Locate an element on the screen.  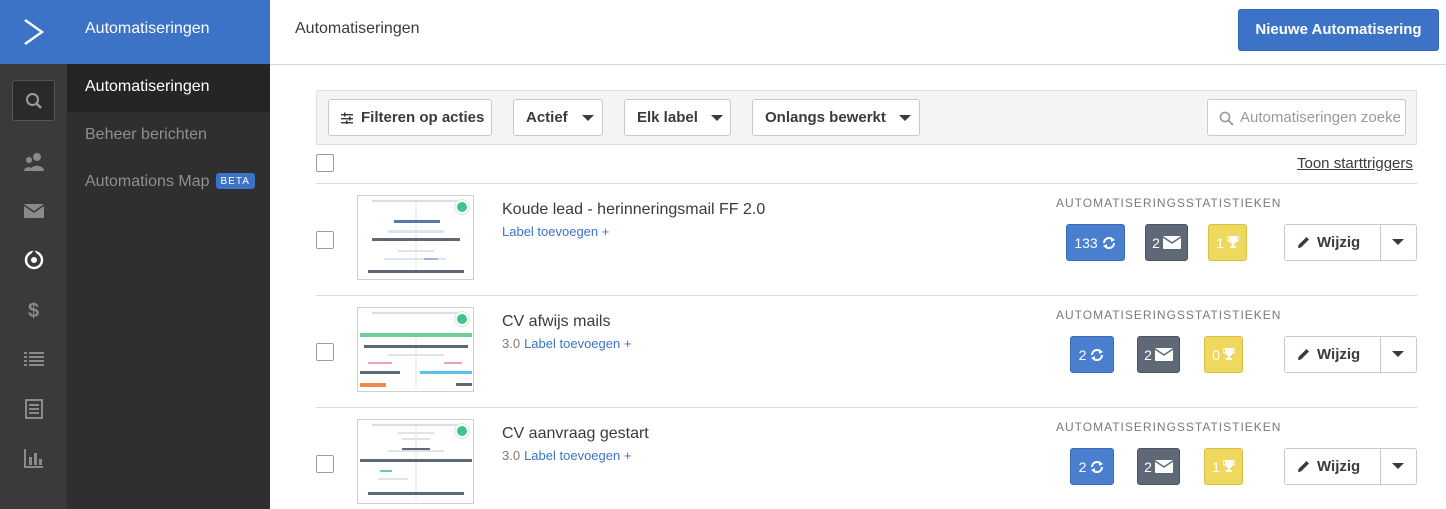
automation-search is located at coordinates (1306, 117).